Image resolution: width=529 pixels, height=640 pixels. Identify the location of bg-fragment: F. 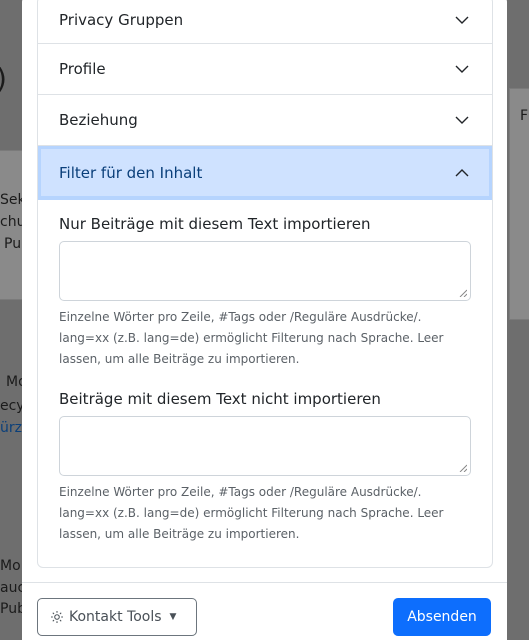
(524, 116).